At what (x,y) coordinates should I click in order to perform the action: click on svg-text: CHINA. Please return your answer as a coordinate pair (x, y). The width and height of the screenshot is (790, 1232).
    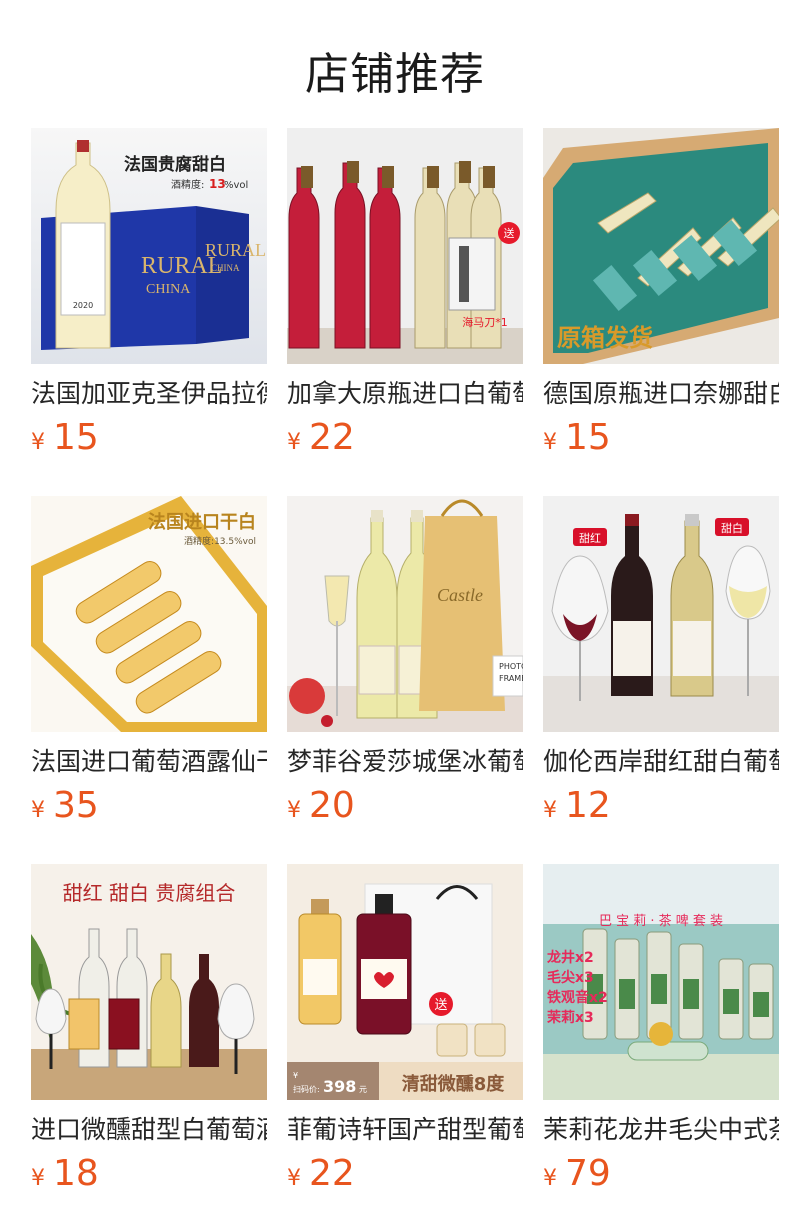
    Looking at the image, I should click on (225, 268).